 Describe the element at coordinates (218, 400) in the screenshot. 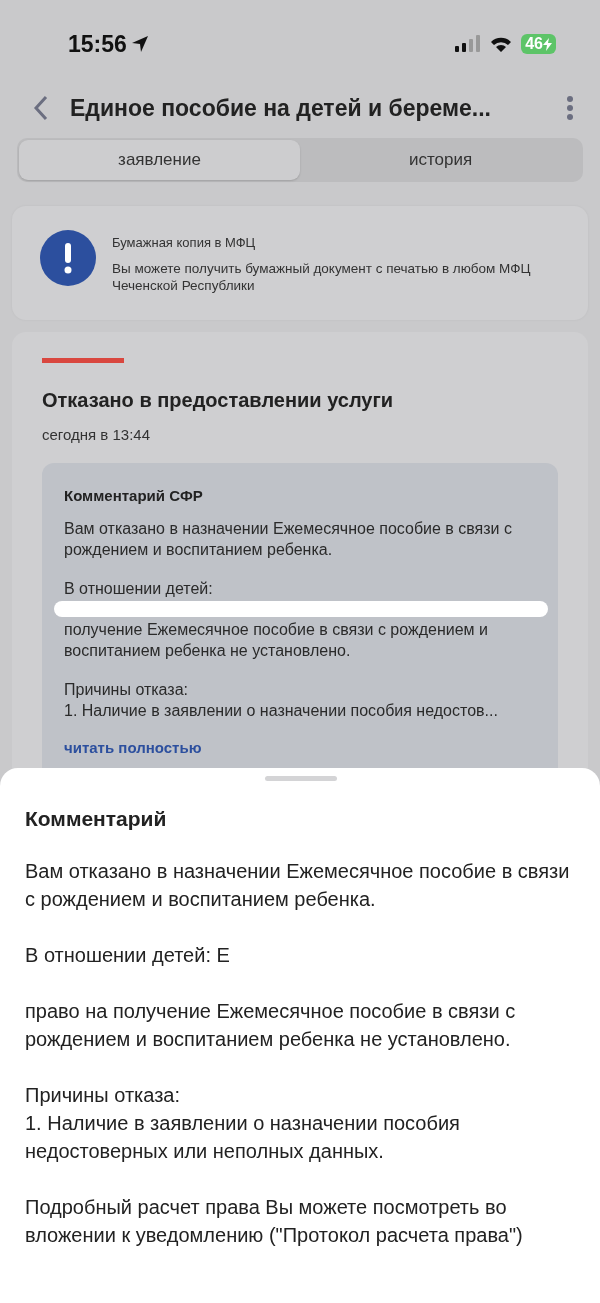

I see `status-title: Отказано в предоставлении услуги` at that location.